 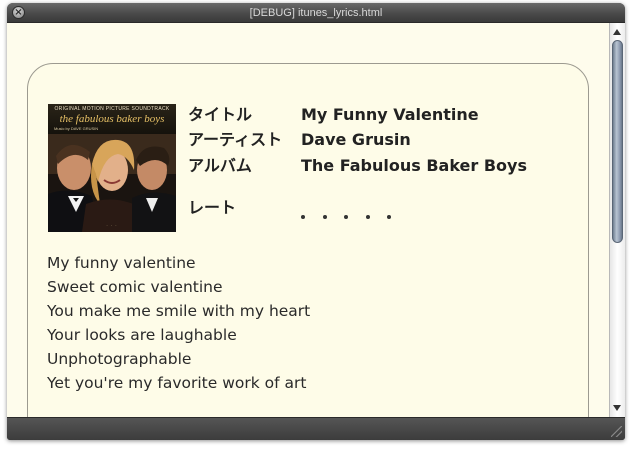 I want to click on lyric-line: Sweet comic valentine, so click(x=135, y=287).